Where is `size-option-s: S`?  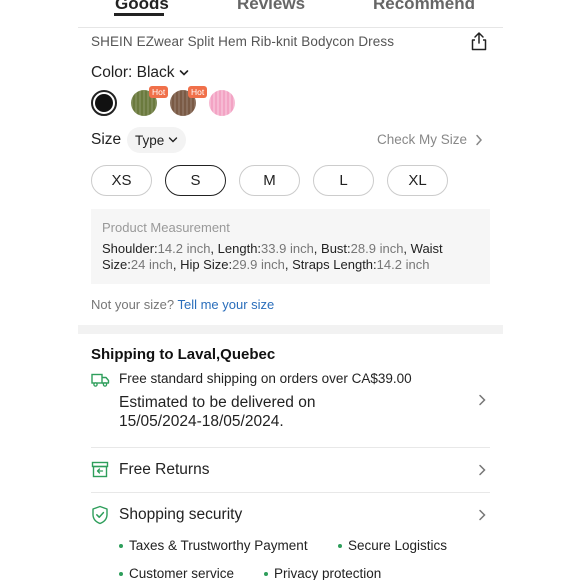 size-option-s: S is located at coordinates (195, 180).